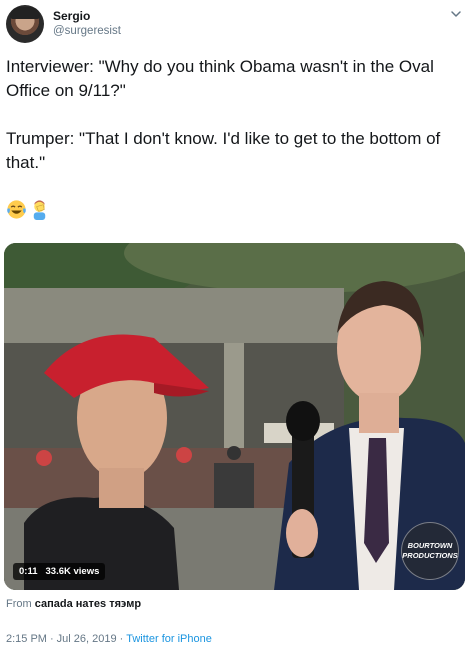  I want to click on watermark-line-1: BOURTOWN, so click(430, 545).